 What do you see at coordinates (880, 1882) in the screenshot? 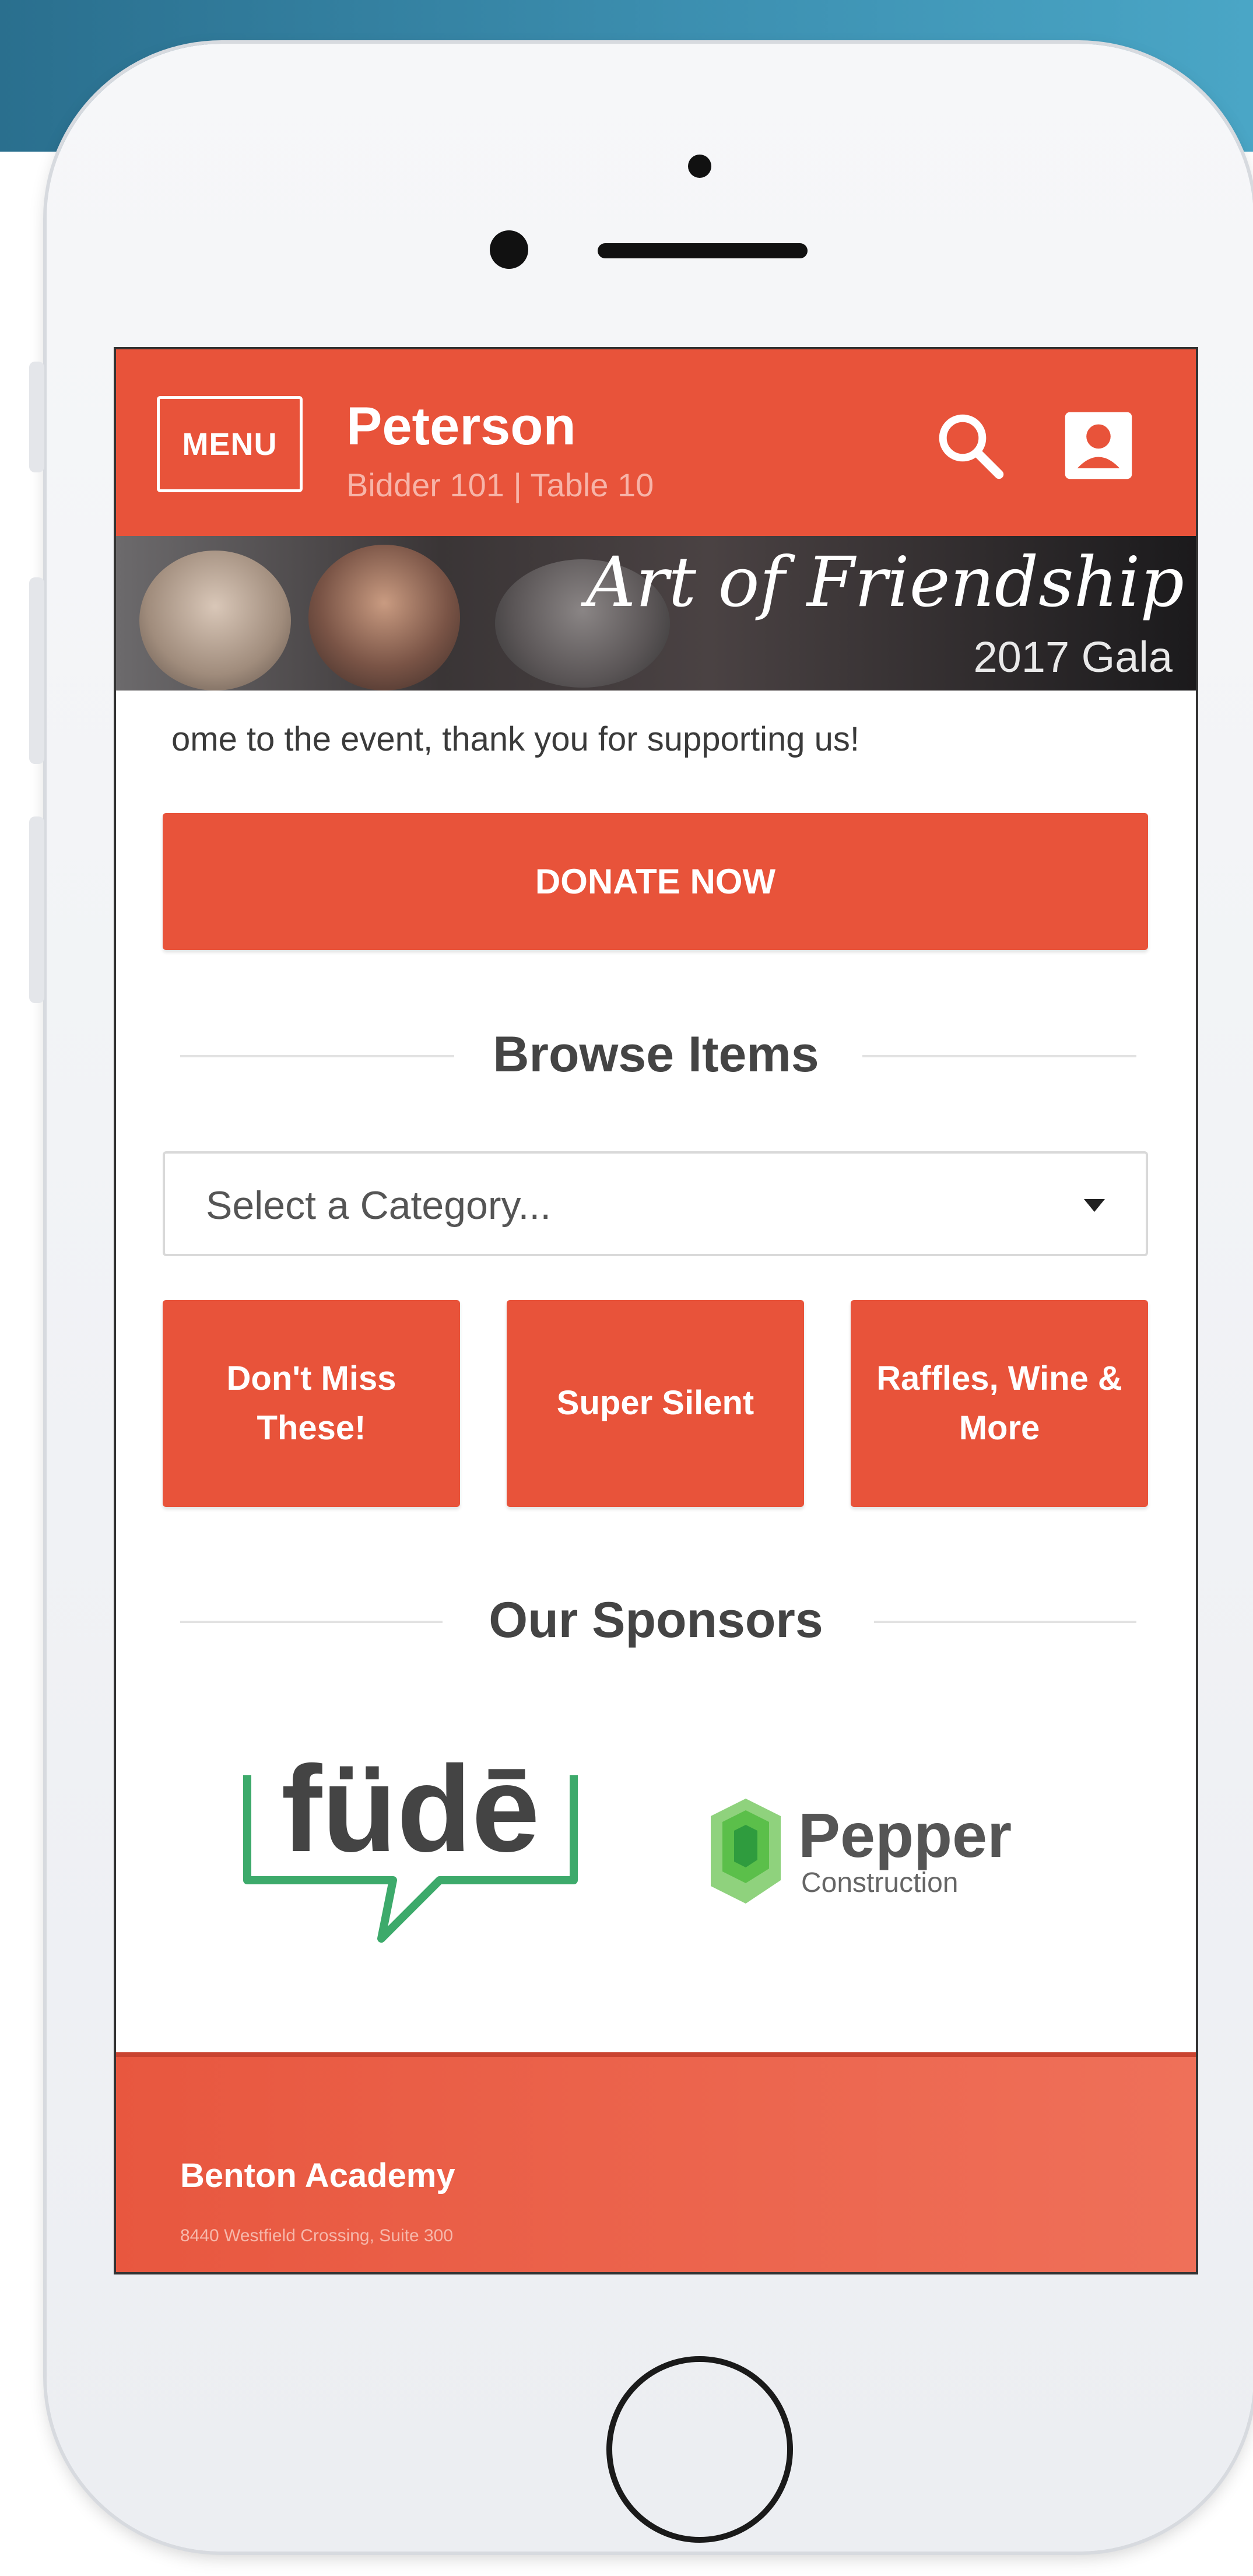
I see `sponsor-subtitle-pepper: Construction` at bounding box center [880, 1882].